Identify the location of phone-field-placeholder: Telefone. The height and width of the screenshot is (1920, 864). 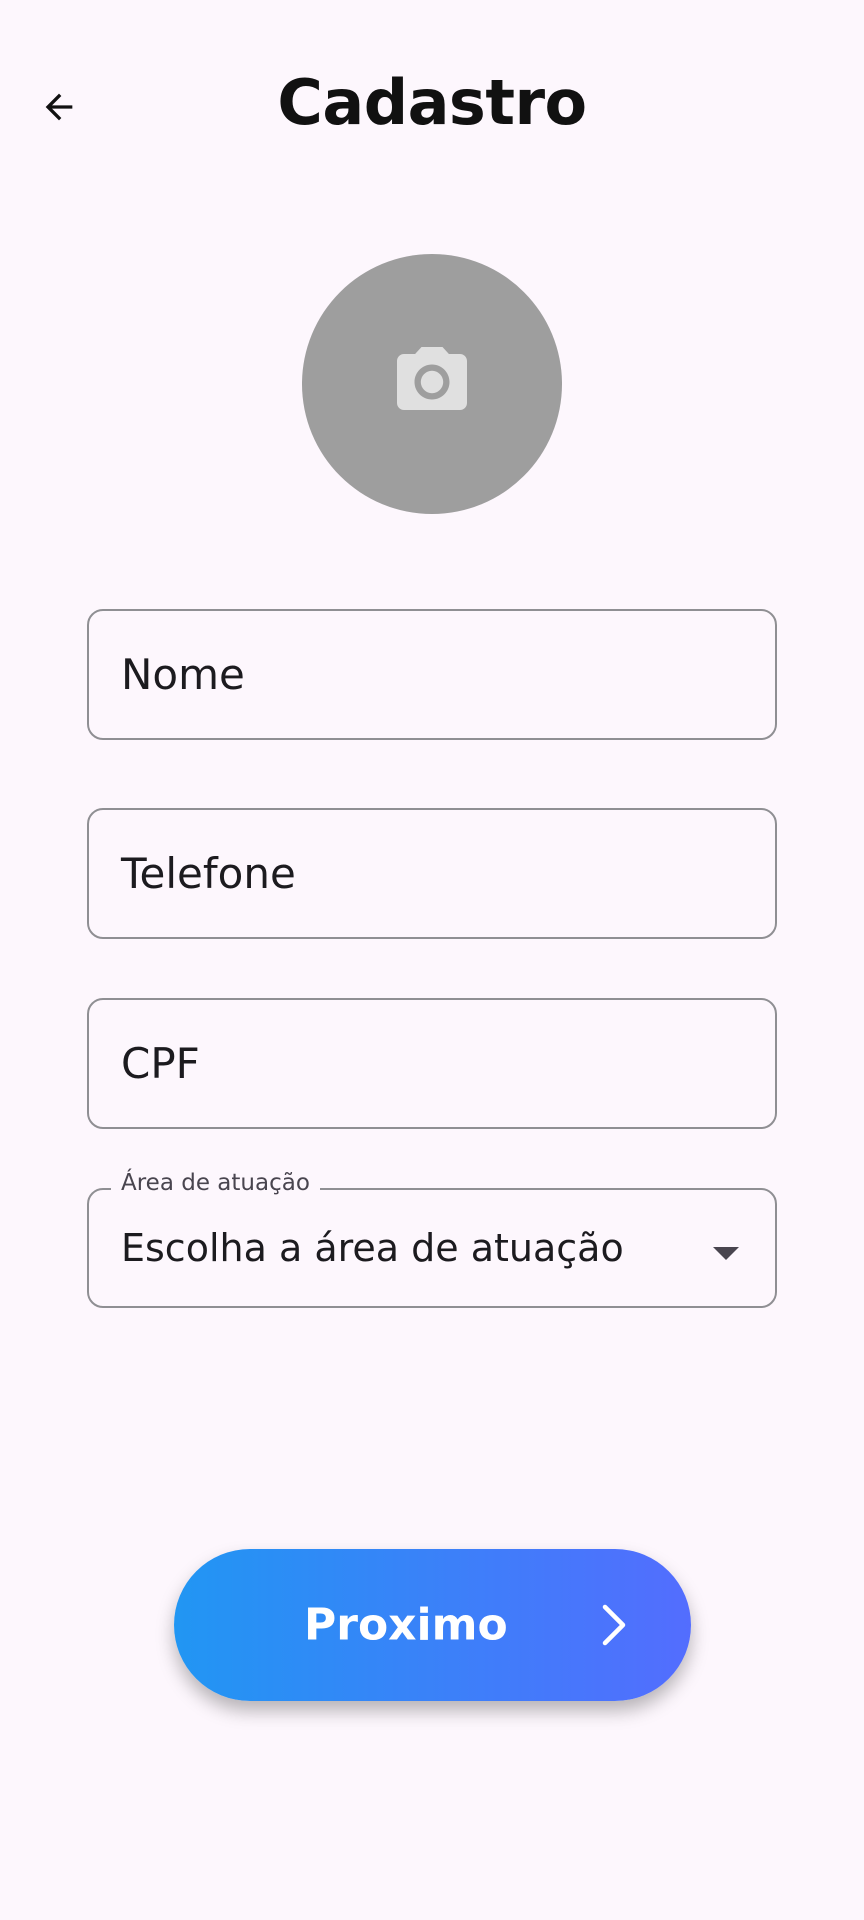
(208, 873).